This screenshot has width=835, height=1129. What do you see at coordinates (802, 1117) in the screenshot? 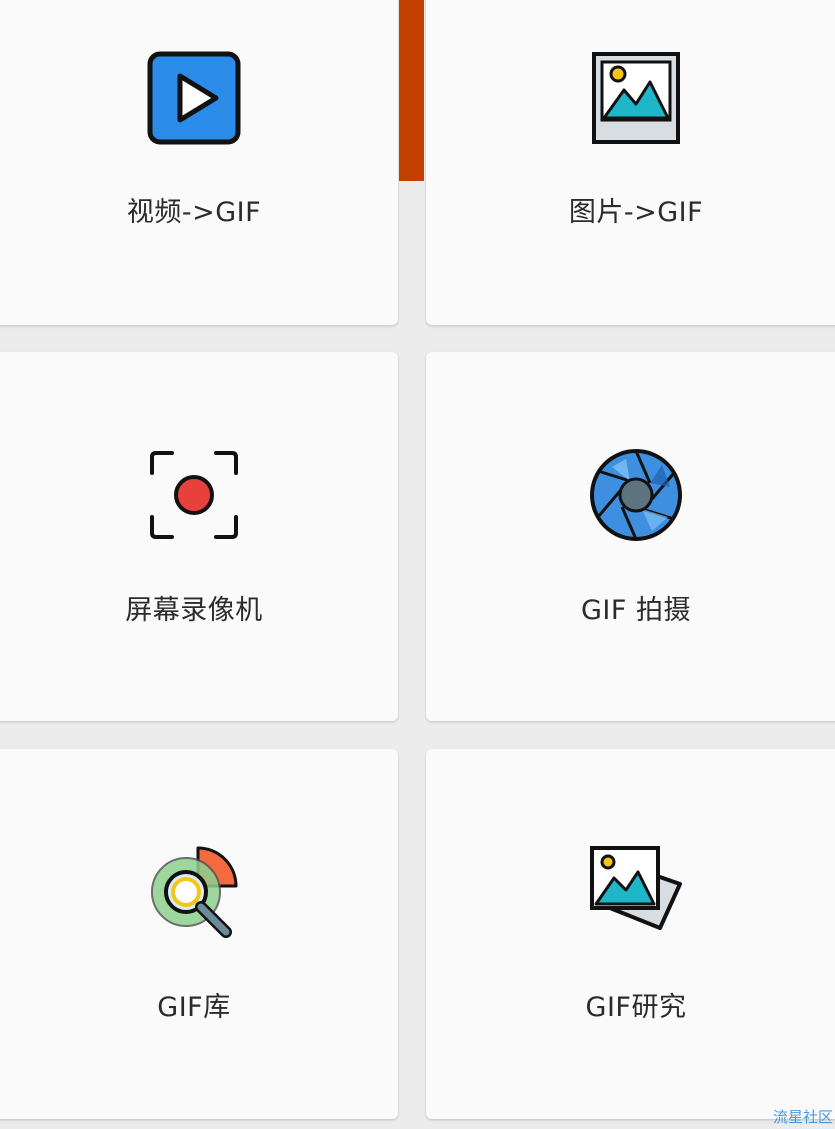
I see `watermark-text: 流星社区` at bounding box center [802, 1117].